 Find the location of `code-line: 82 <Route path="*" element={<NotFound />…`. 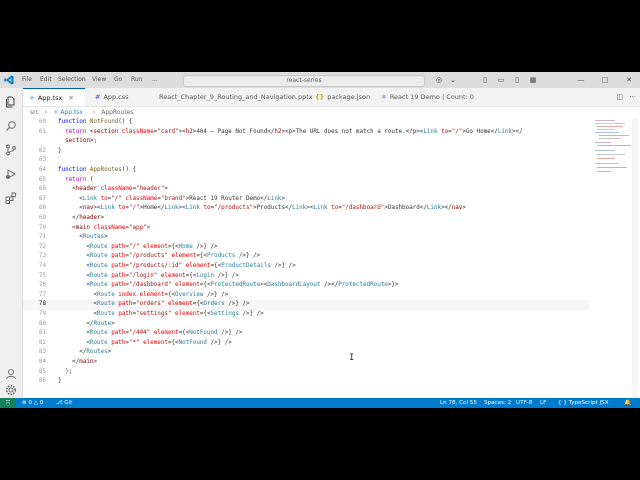

code-line: 82 <Route path="*" element={<NotFound />… is located at coordinates (306, 344).